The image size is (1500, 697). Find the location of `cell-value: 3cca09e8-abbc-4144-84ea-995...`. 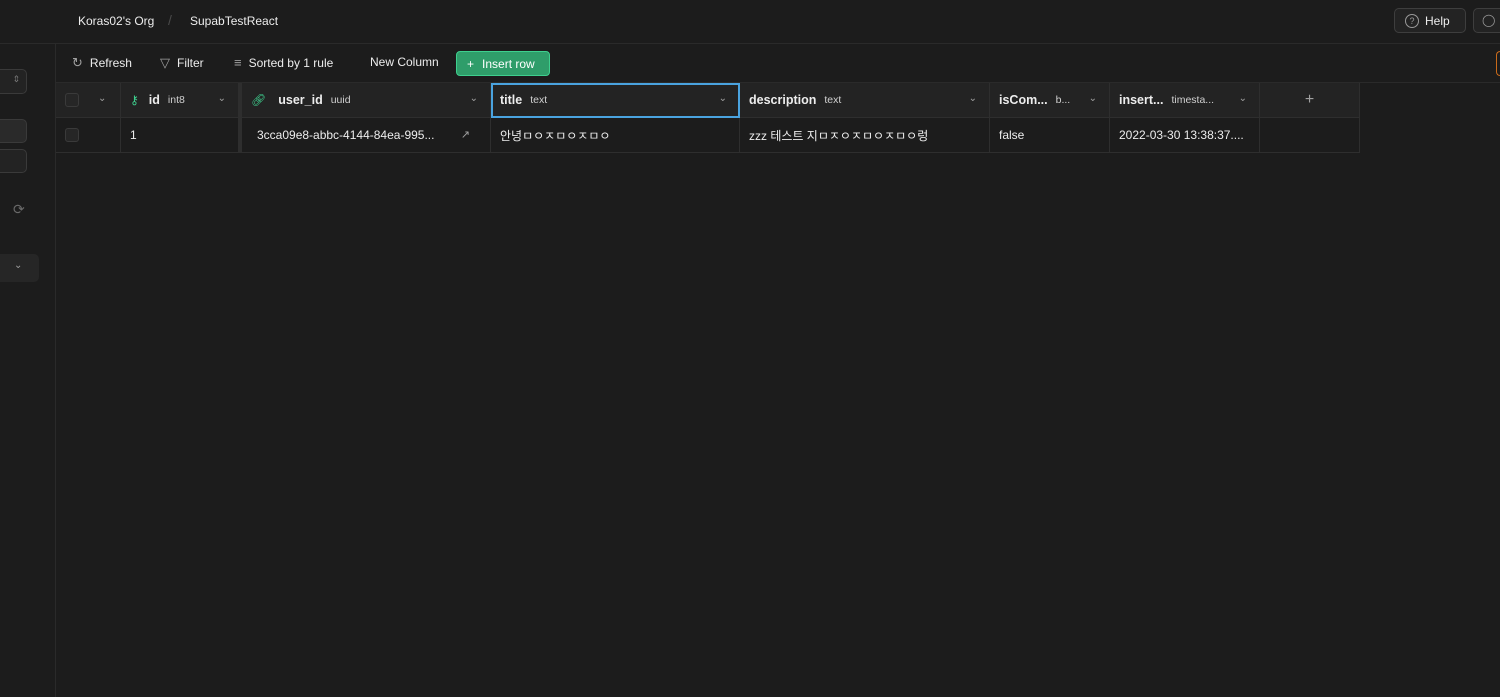

cell-value: 3cca09e8-abbc-4144-84ea-995... is located at coordinates (346, 135).